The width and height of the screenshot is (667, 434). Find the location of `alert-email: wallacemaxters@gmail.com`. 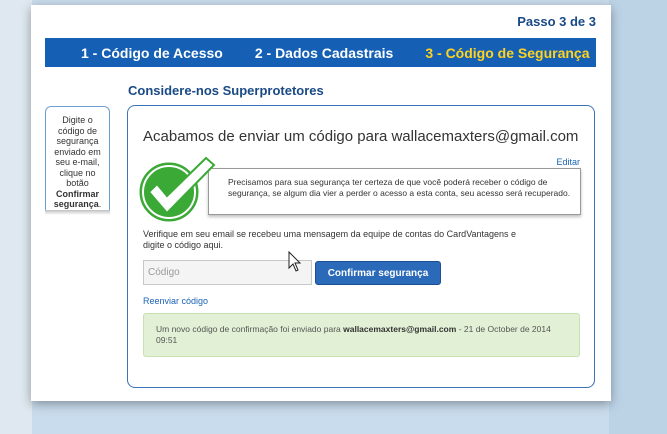

alert-email: wallacemaxters@gmail.com is located at coordinates (400, 329).